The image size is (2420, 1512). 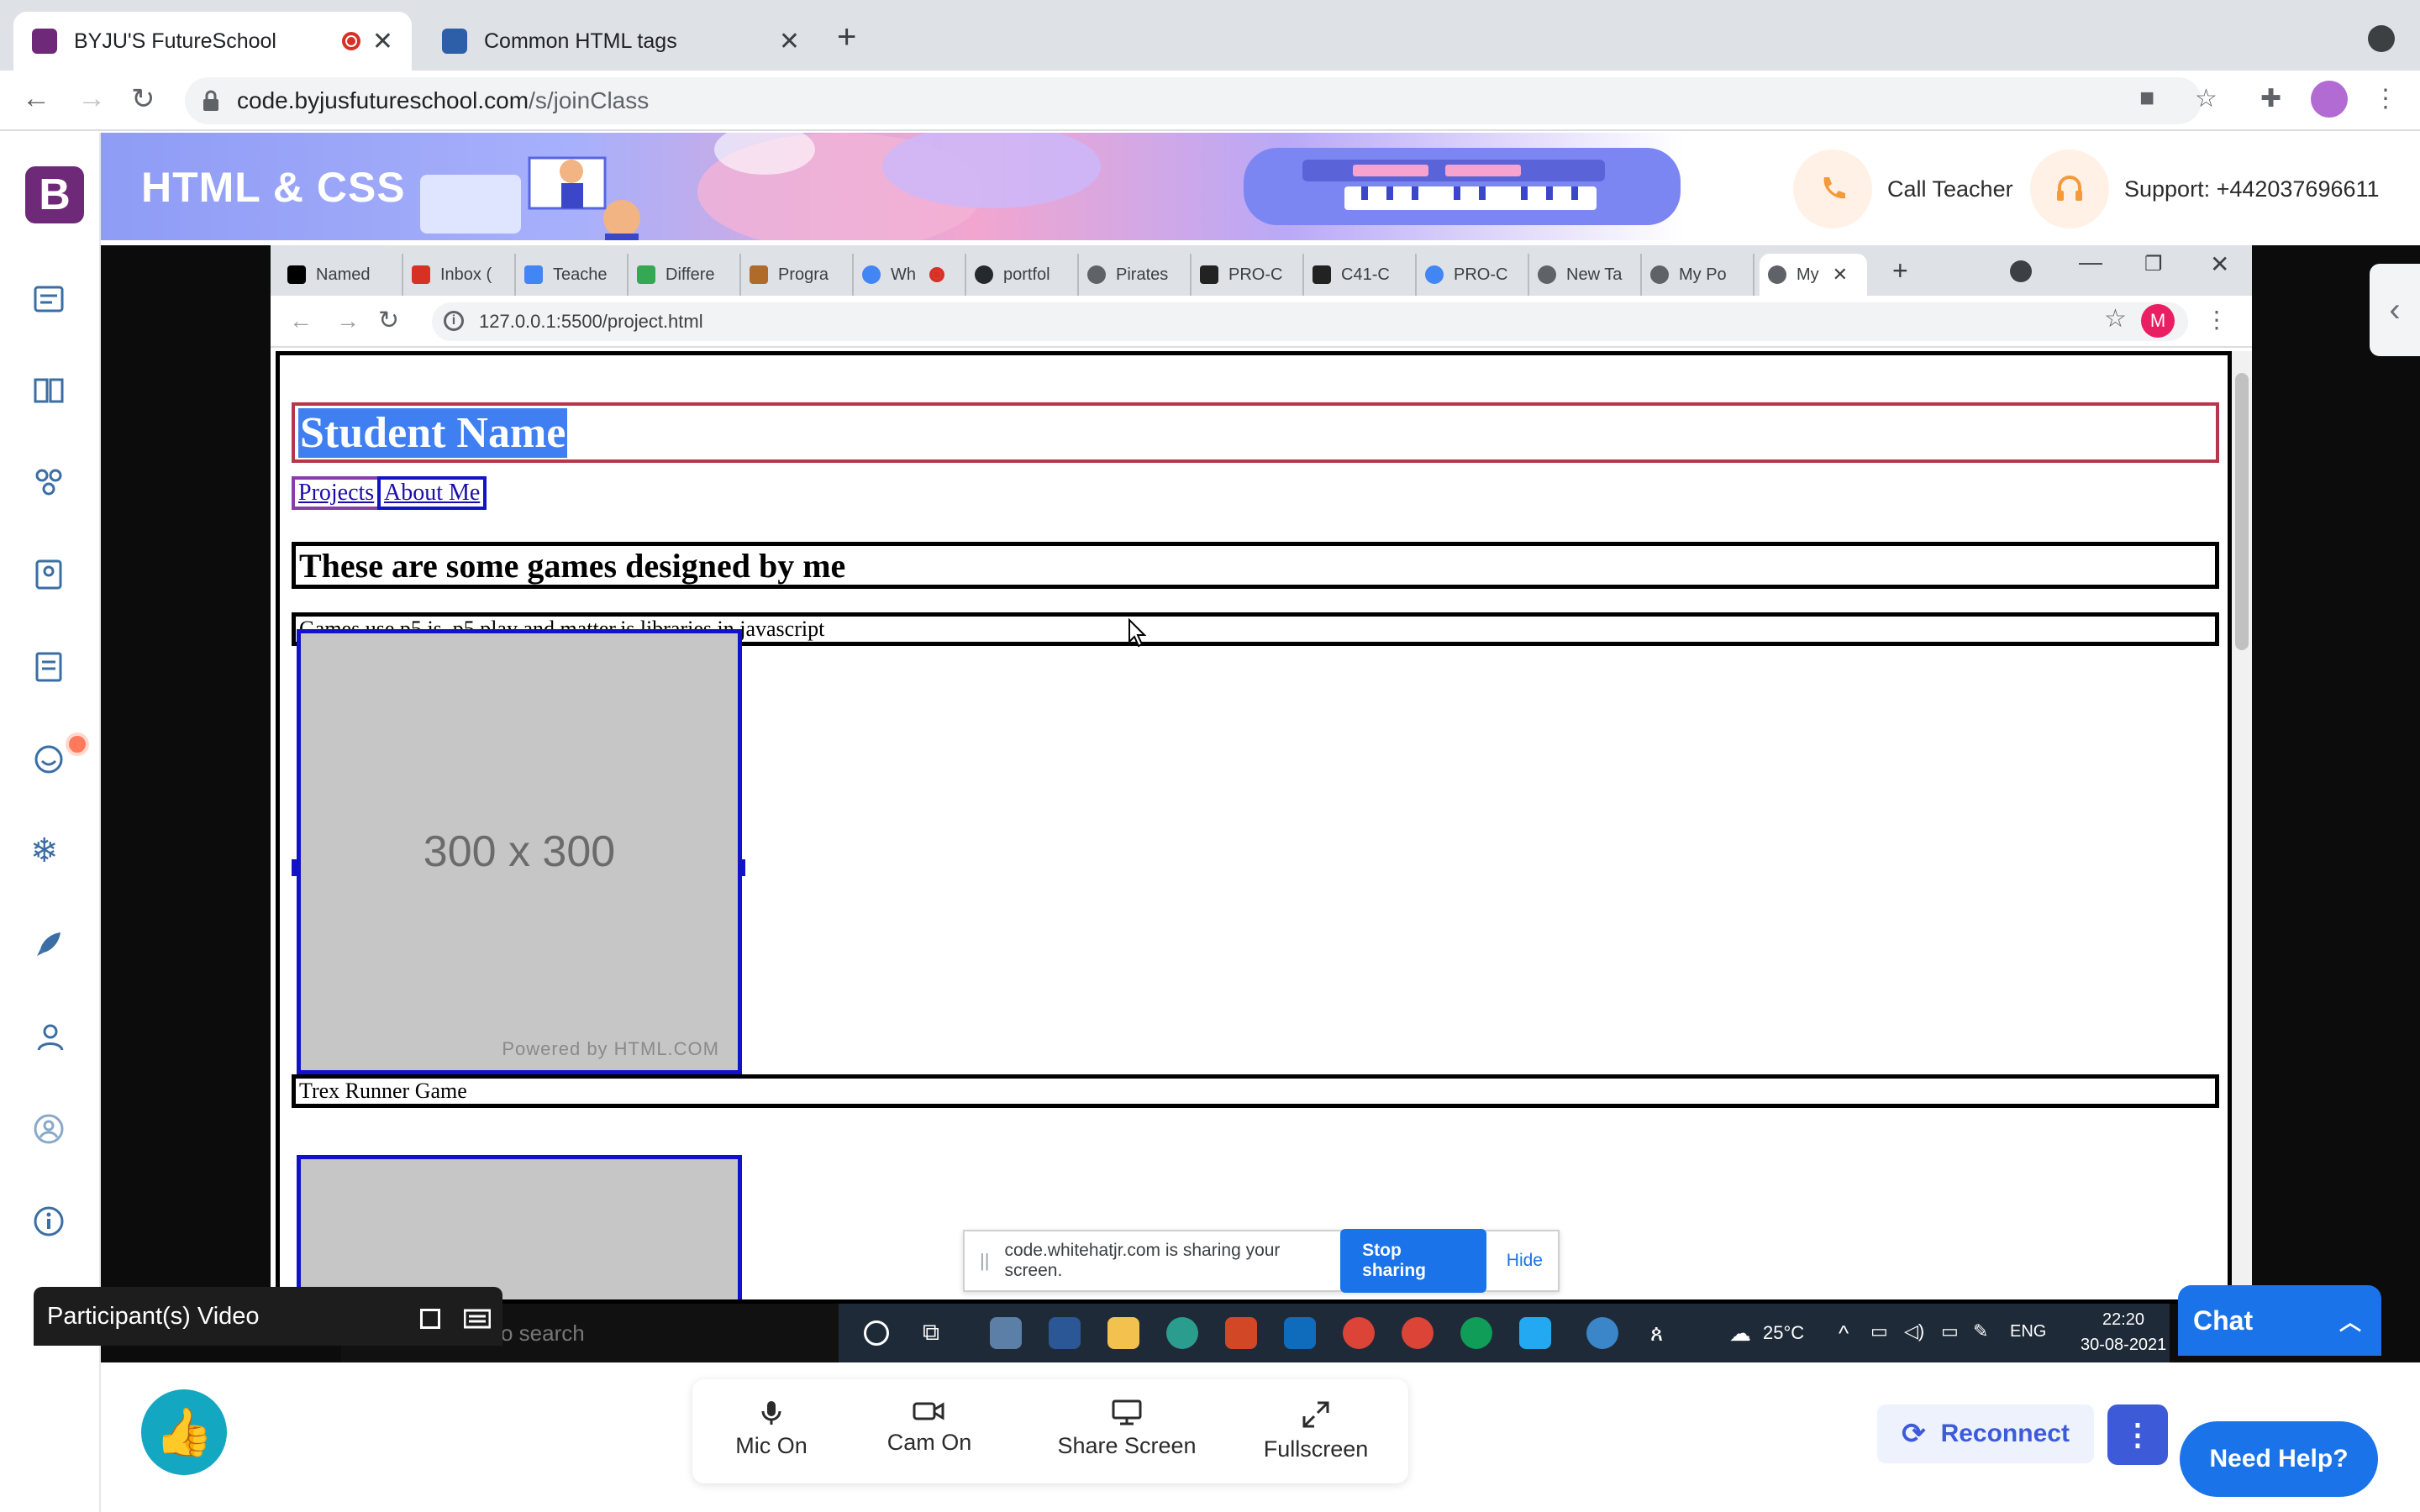 I want to click on chat-label: Chat, so click(x=2223, y=1320).